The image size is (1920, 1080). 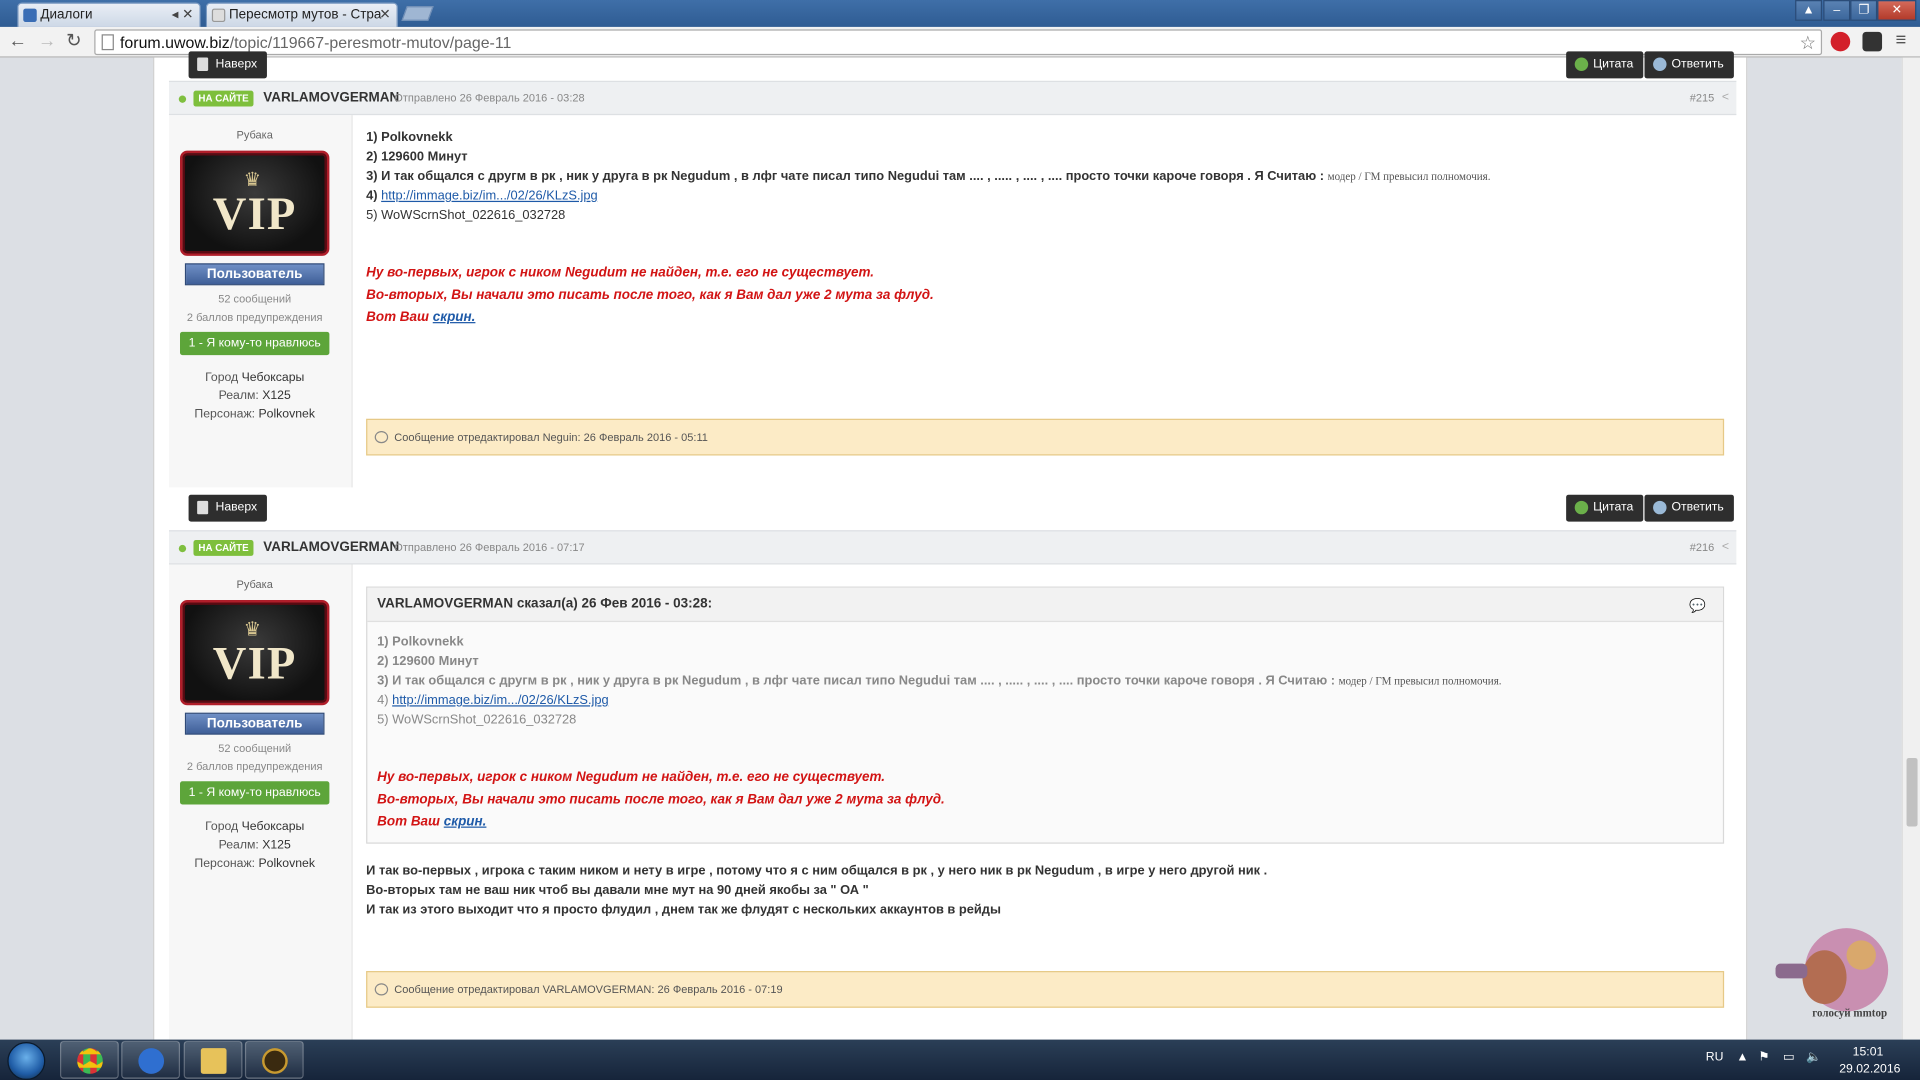 What do you see at coordinates (1660, 507) in the screenshot?
I see `reply-icon` at bounding box center [1660, 507].